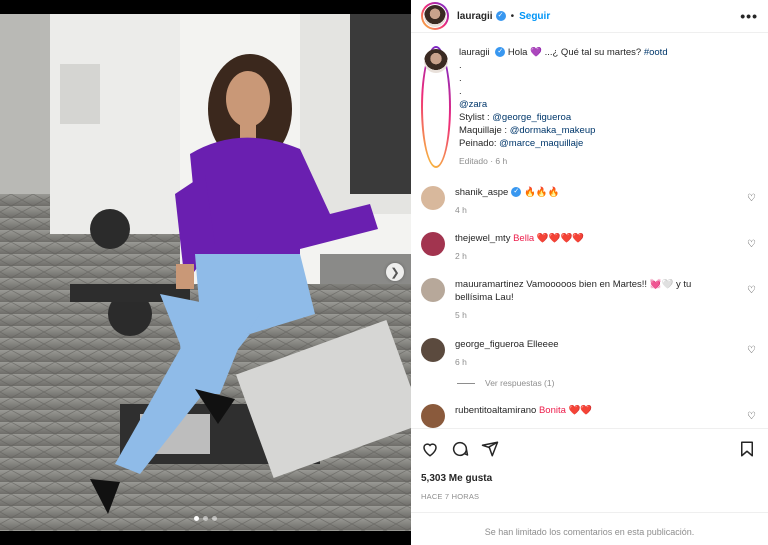 This screenshot has height=545, width=768. I want to click on heart-icon, so click(430, 449).